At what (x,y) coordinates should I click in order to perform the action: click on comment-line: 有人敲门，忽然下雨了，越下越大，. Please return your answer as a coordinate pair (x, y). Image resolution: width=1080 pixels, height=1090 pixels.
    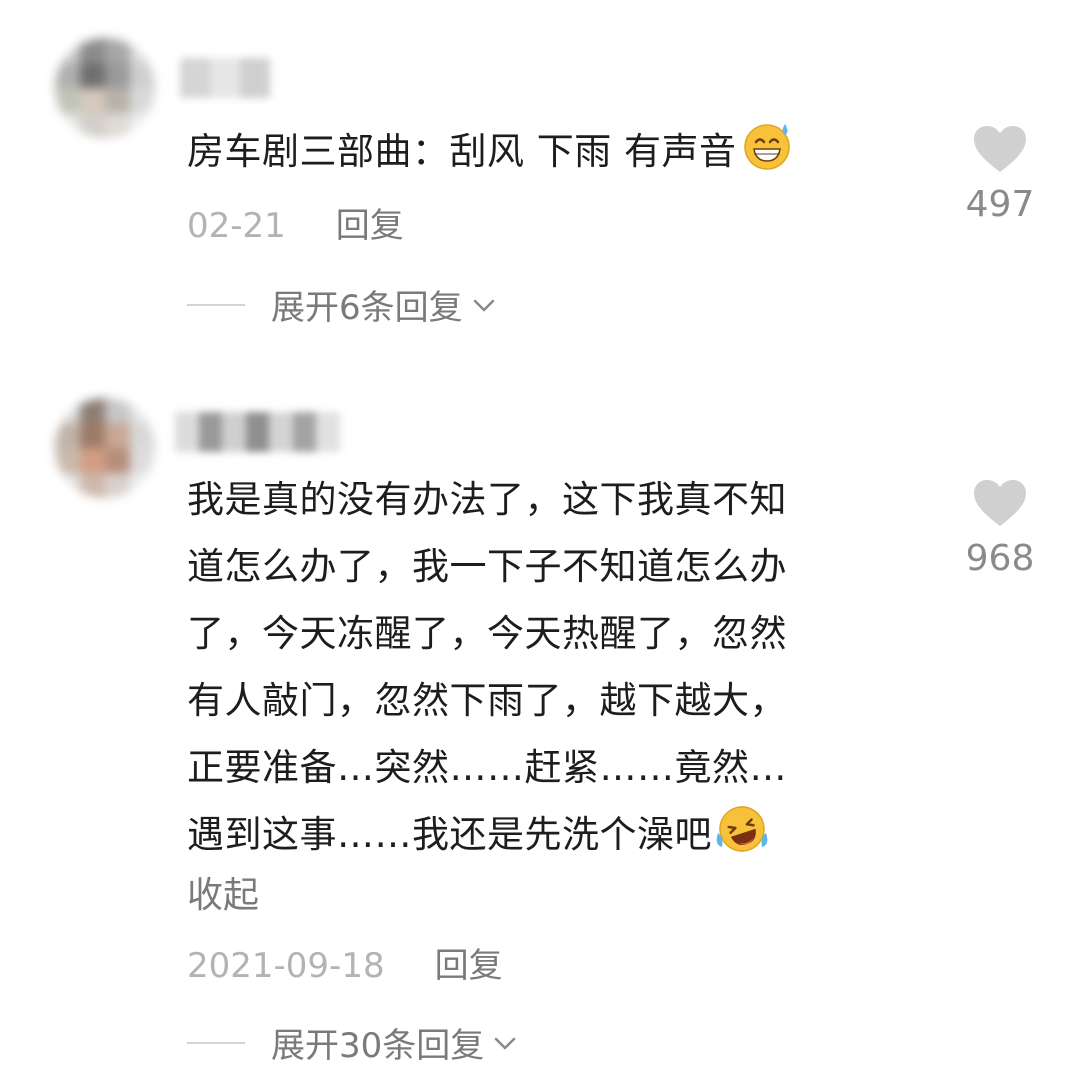
    Looking at the image, I should click on (487, 700).